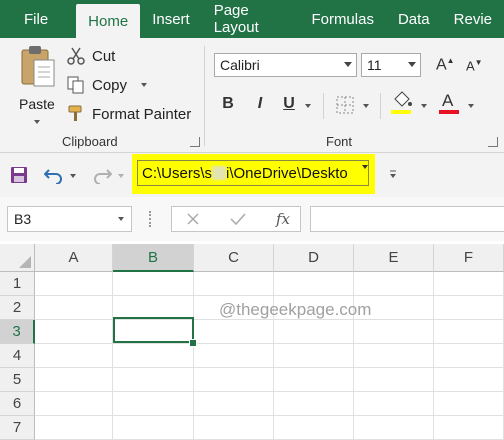 The width and height of the screenshot is (504, 440). Describe the element at coordinates (394, 258) in the screenshot. I see `column-header-e: E` at that location.